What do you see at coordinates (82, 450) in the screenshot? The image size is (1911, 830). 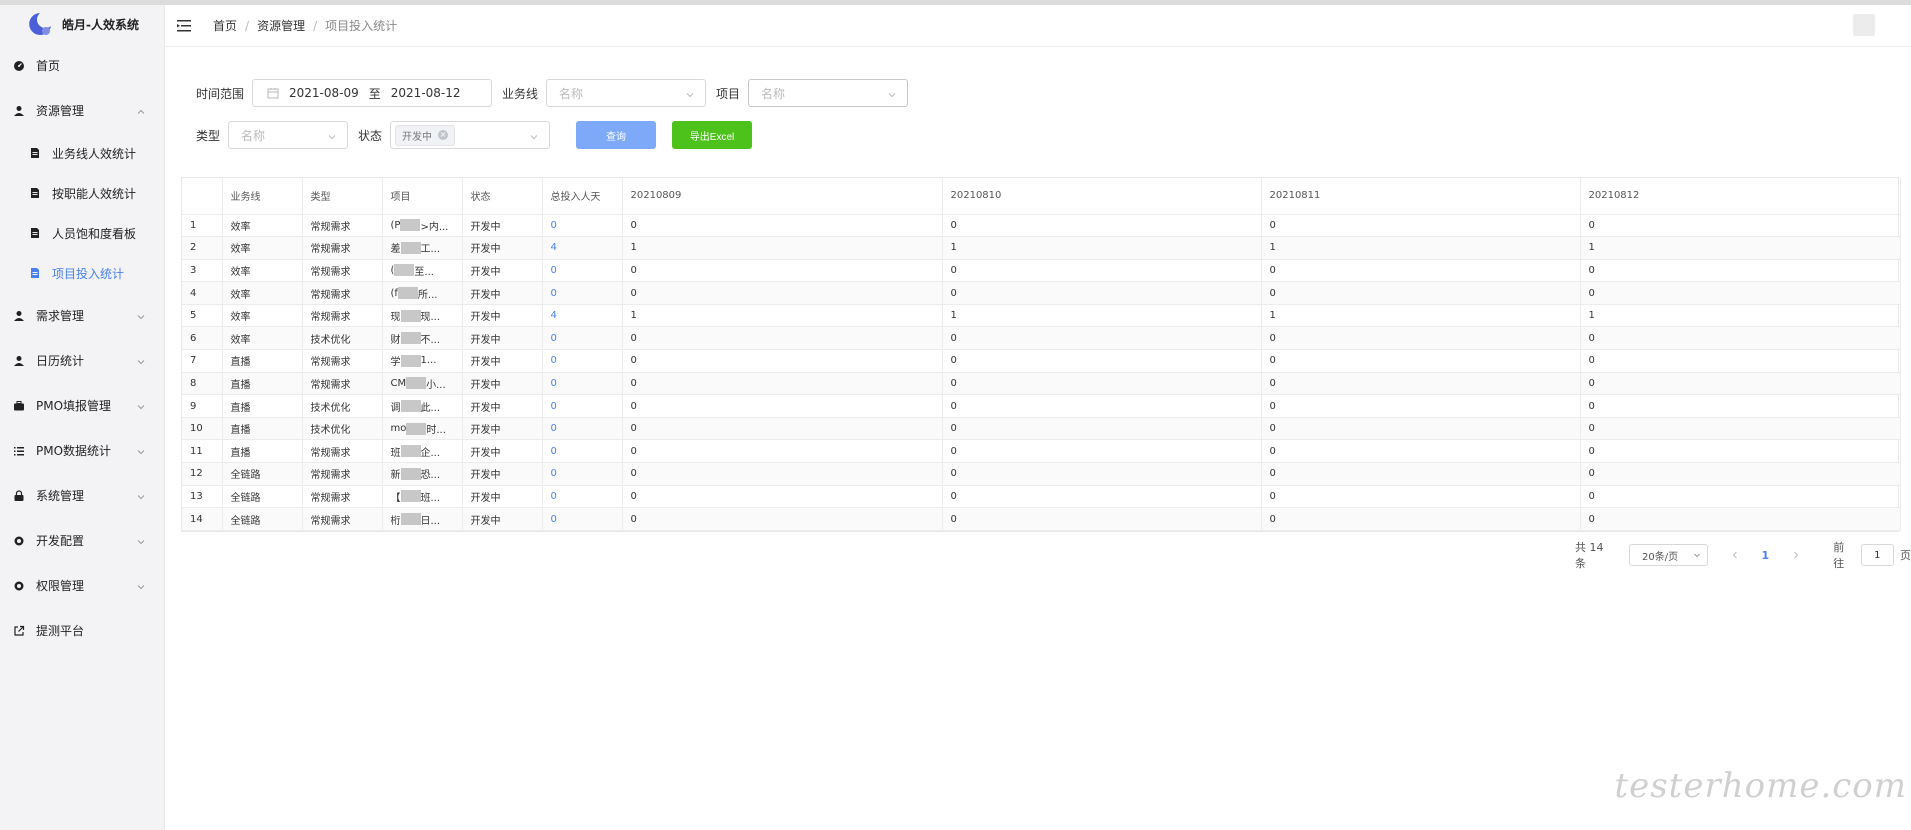 I see `sidebar-item-5: PMO数据统计` at bounding box center [82, 450].